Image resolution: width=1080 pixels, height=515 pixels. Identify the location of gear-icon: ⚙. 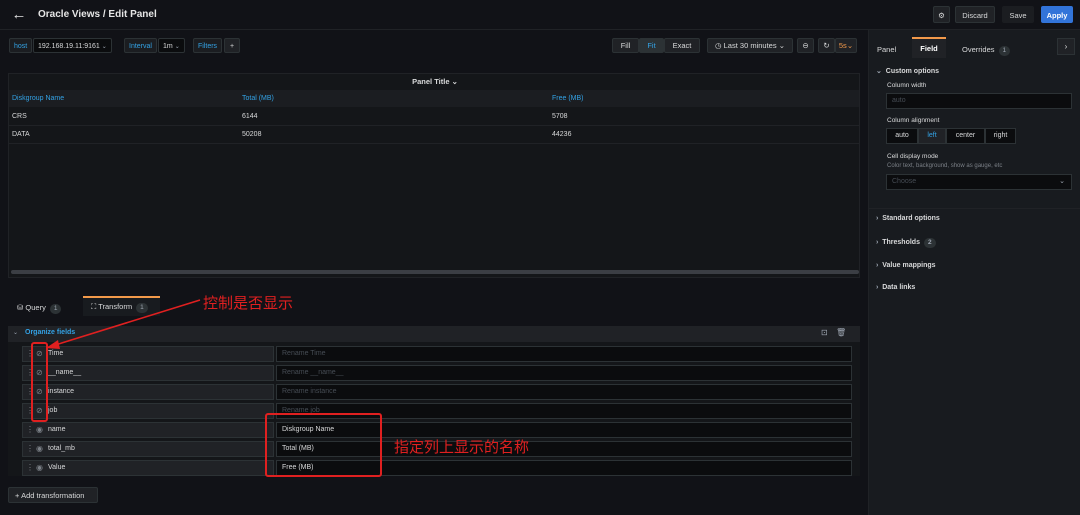
(941, 15).